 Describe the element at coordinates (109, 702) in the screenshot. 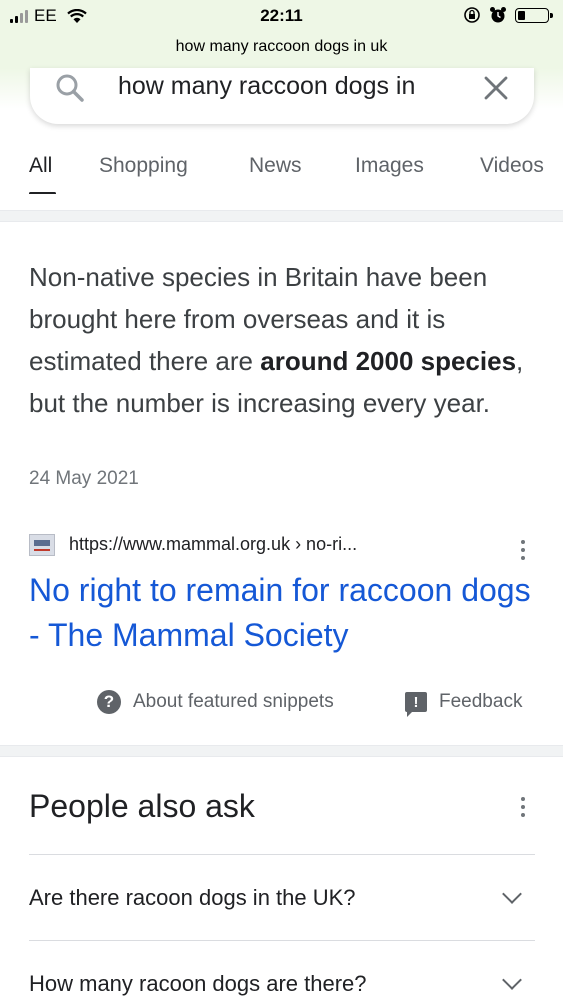

I see `help-icon: ?` at that location.